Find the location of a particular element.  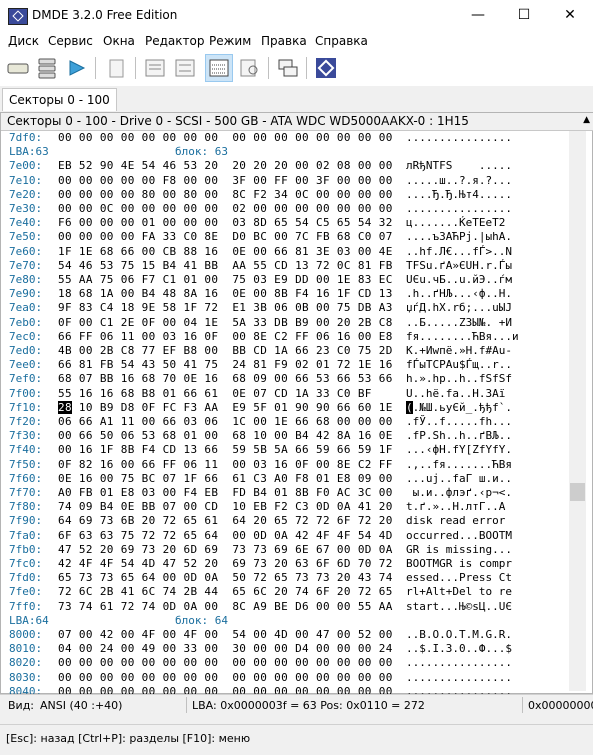

ascii-text: start...Њ©ѕЦ..UЄ is located at coordinates (459, 606).